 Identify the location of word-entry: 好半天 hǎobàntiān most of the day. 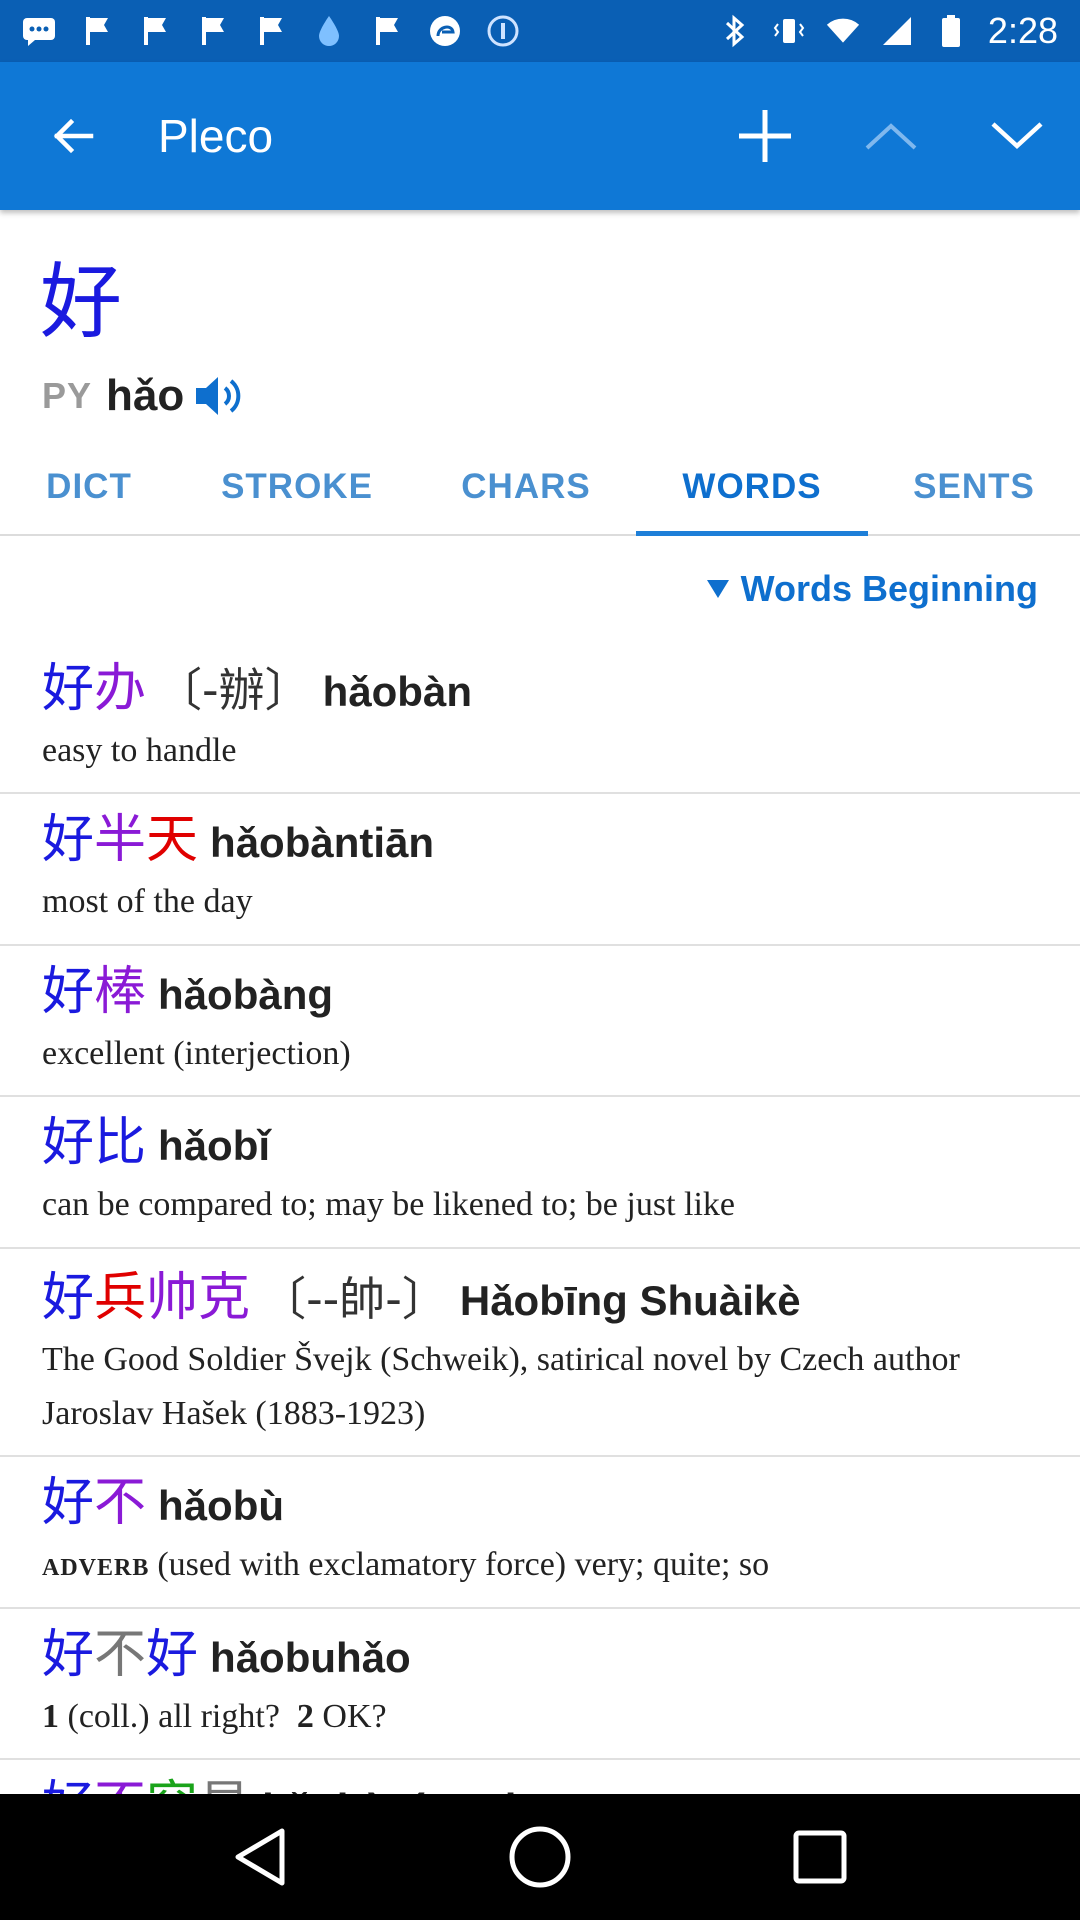
(540, 870).